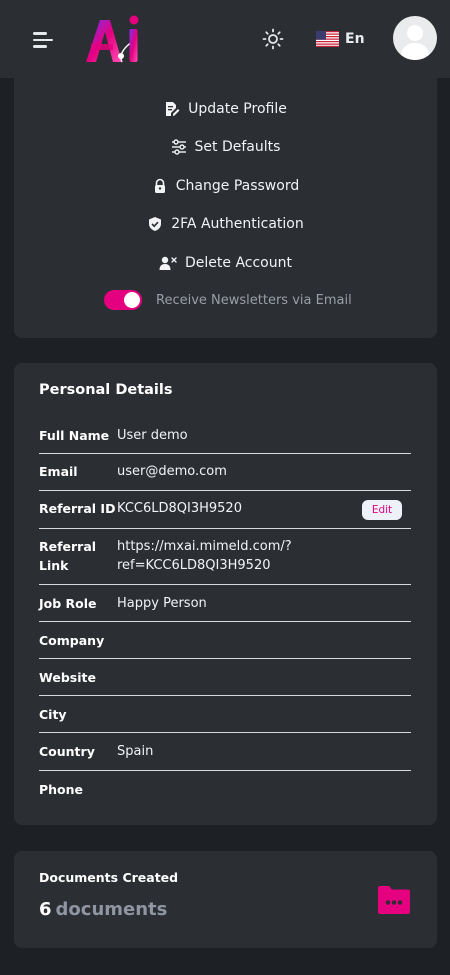 This screenshot has height=975, width=450. I want to click on update-profile-button: Update Profile, so click(225, 109).